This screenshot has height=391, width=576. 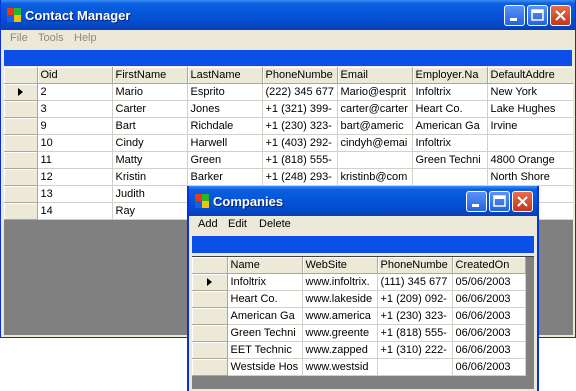 I want to click on table-cell: Green, so click(x=225, y=160).